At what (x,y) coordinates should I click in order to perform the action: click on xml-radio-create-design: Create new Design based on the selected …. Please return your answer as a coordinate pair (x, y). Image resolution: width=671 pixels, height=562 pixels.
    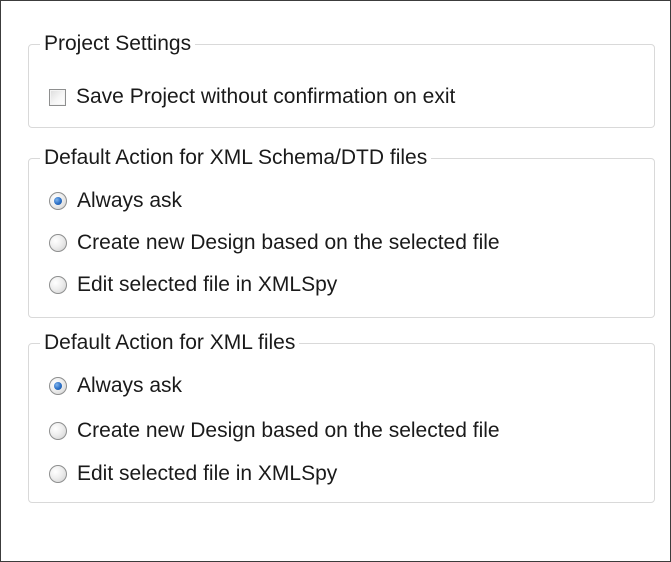
    Looking at the image, I should click on (274, 431).